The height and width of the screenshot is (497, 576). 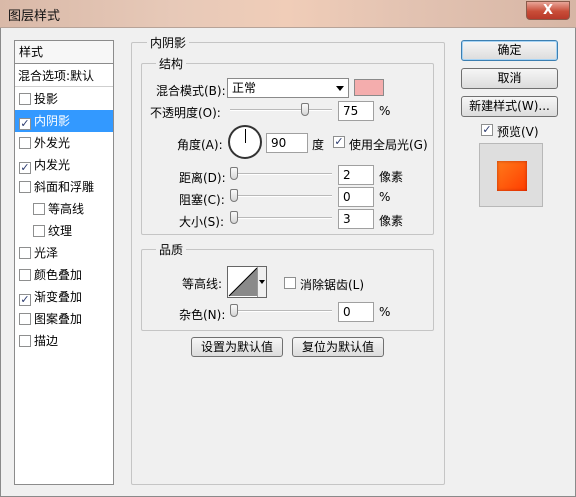 What do you see at coordinates (25, 253) in the screenshot?
I see `satin-checkbox` at bounding box center [25, 253].